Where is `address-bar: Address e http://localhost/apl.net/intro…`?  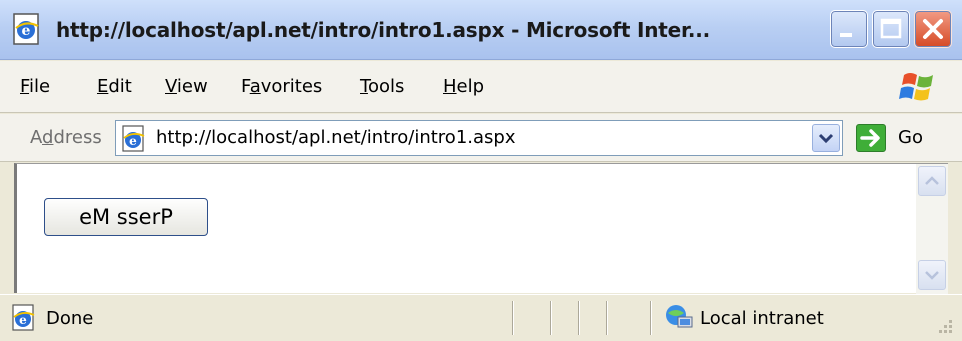
address-bar: Address e http://localhost/apl.net/intro… is located at coordinates (481, 138).